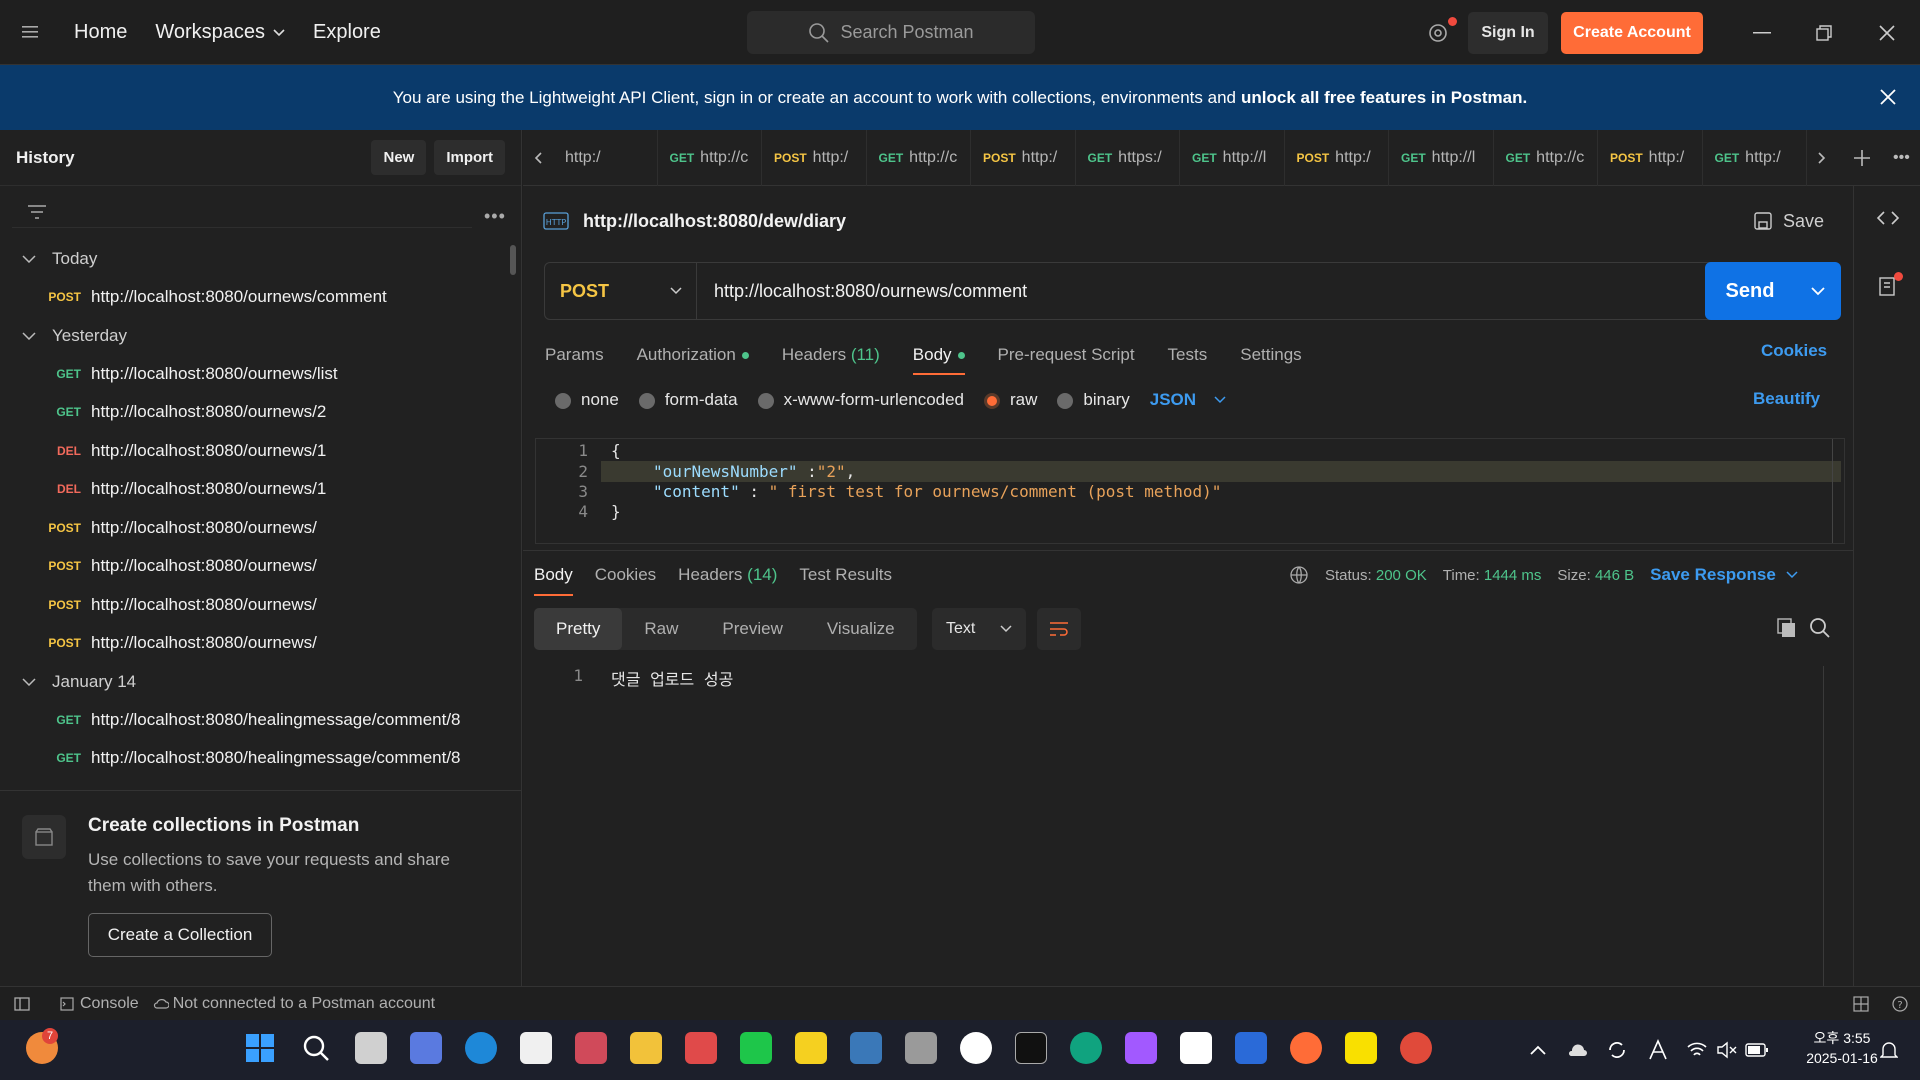 The image size is (1920, 1080). What do you see at coordinates (481, 1048) in the screenshot?
I see `edge-icon` at bounding box center [481, 1048].